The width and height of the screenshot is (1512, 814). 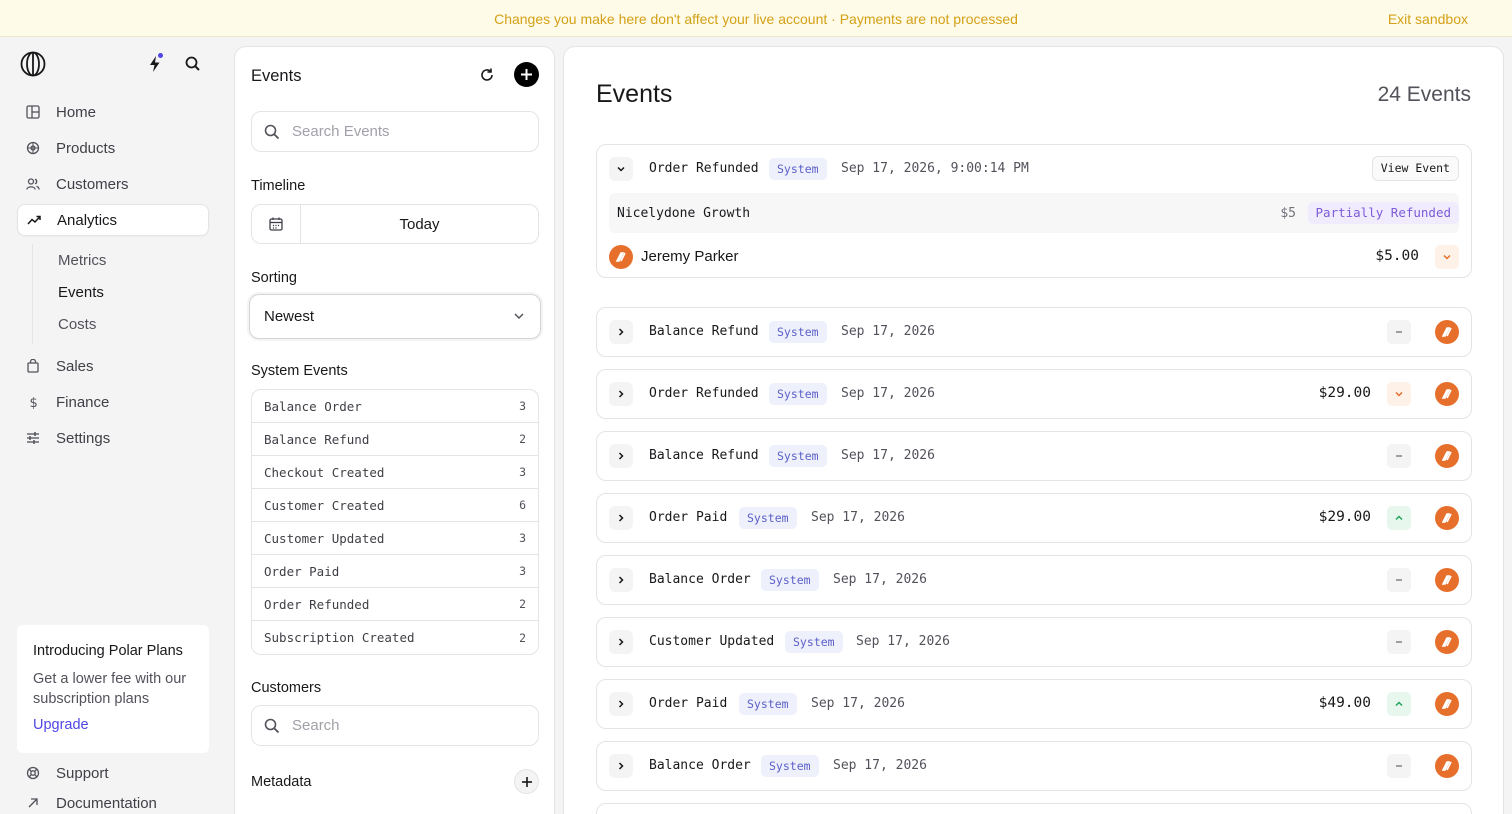 What do you see at coordinates (113, 220) in the screenshot?
I see `nav-item-analytics: Analytics` at bounding box center [113, 220].